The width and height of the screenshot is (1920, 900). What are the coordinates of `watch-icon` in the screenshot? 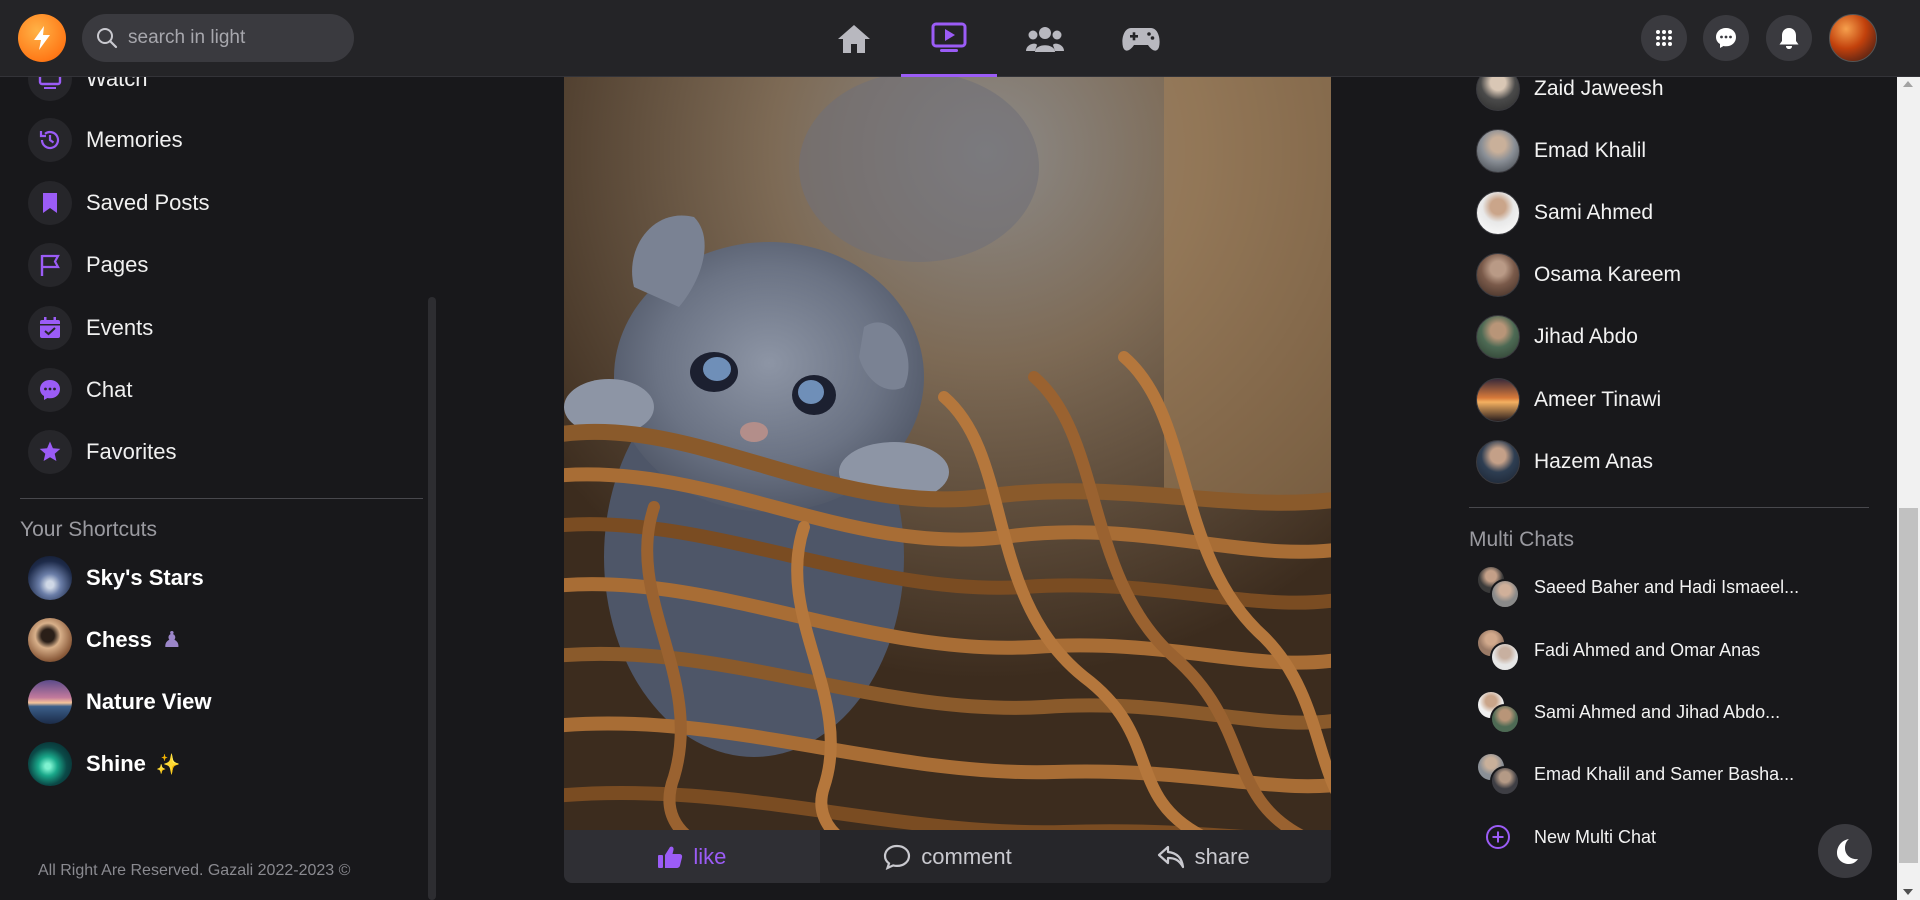 It's located at (949, 37).